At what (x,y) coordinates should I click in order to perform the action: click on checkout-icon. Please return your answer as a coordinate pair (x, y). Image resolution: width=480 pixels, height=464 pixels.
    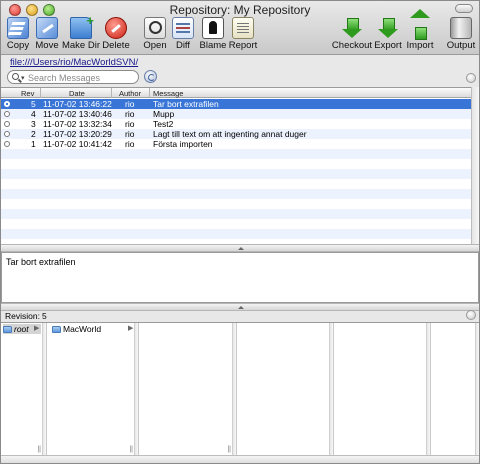
    Looking at the image, I should click on (352, 28).